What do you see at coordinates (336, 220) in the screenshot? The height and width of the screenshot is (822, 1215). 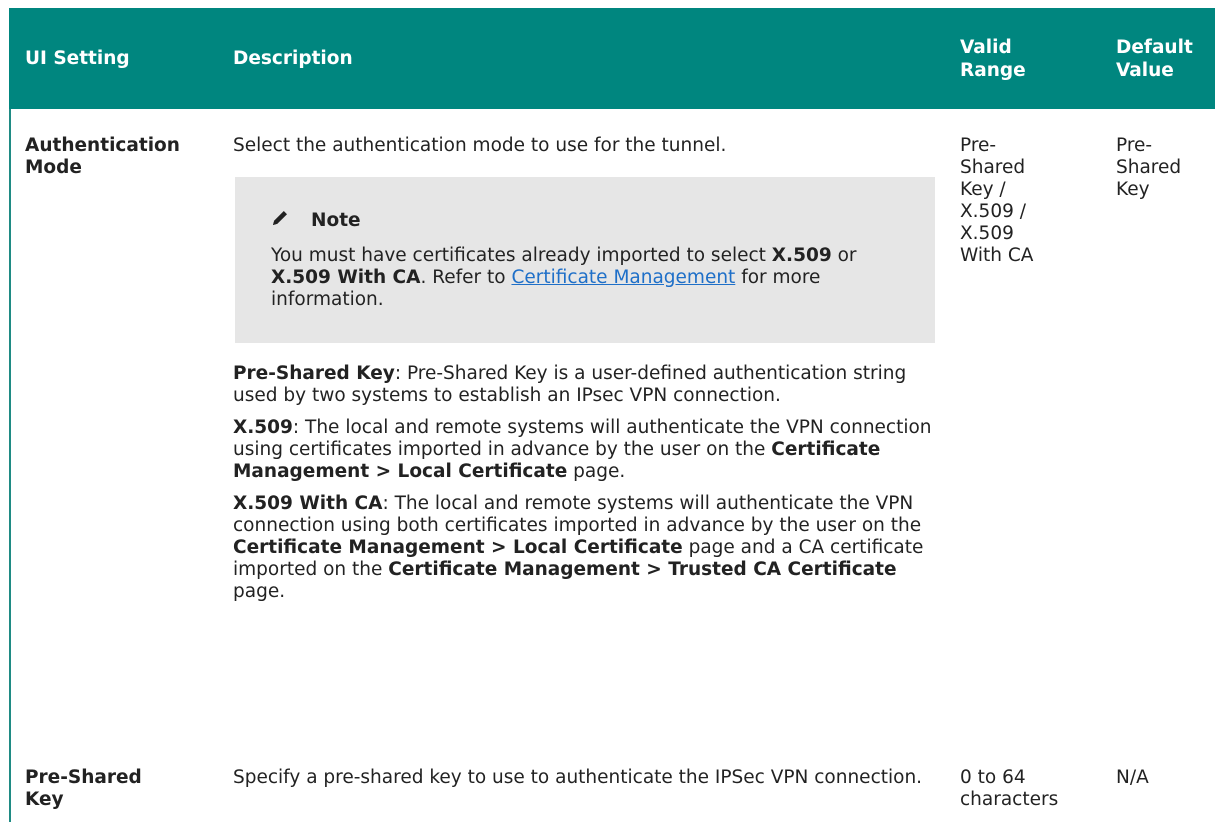 I see `note-title: Note` at bounding box center [336, 220].